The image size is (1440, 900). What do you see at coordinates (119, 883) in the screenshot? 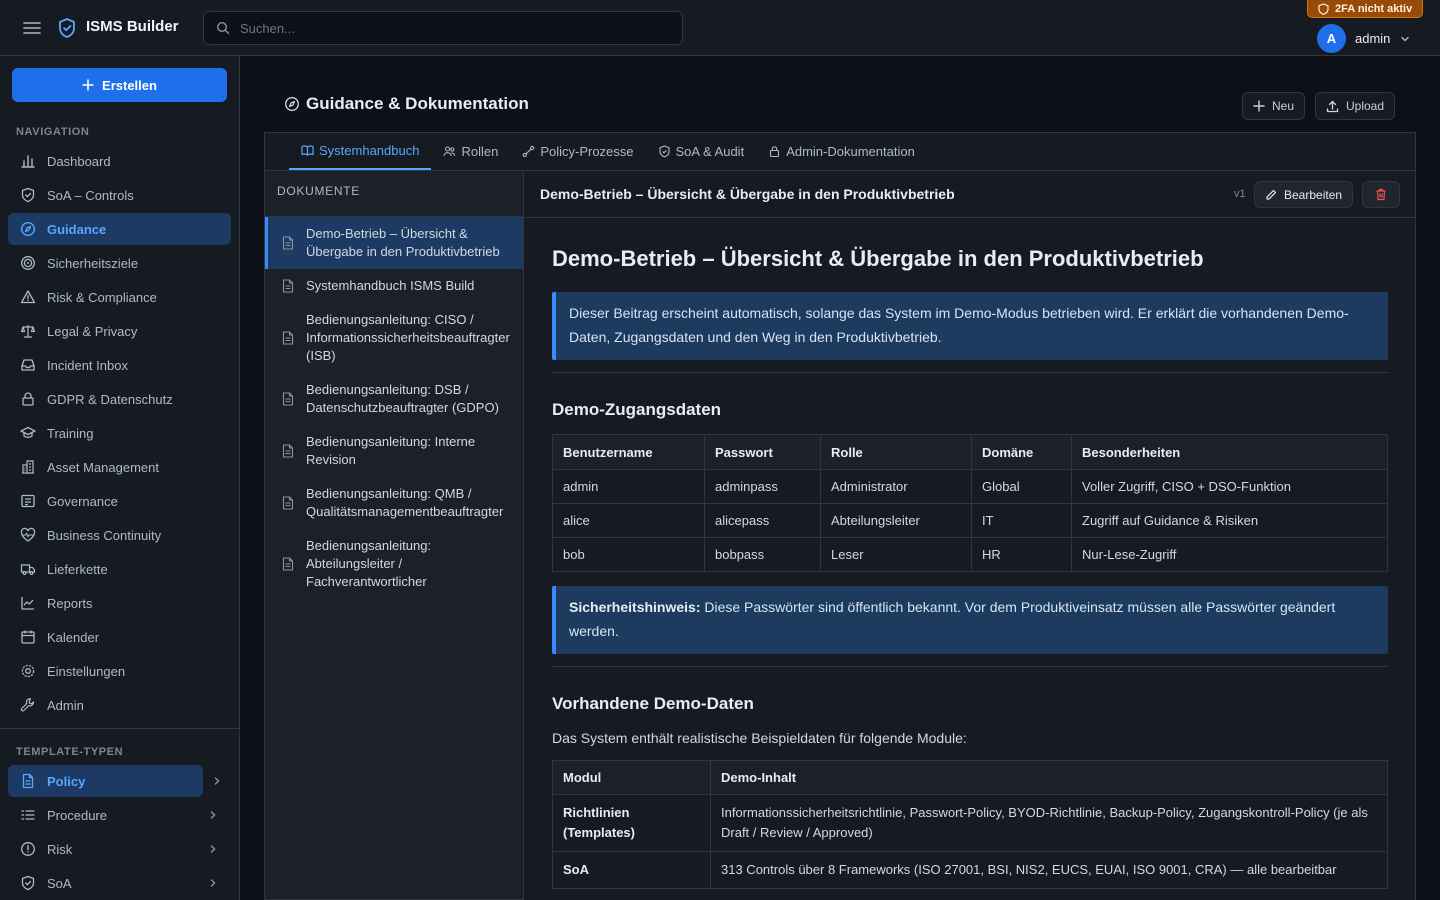
I see `sidebar-item-soa: SoA` at bounding box center [119, 883].